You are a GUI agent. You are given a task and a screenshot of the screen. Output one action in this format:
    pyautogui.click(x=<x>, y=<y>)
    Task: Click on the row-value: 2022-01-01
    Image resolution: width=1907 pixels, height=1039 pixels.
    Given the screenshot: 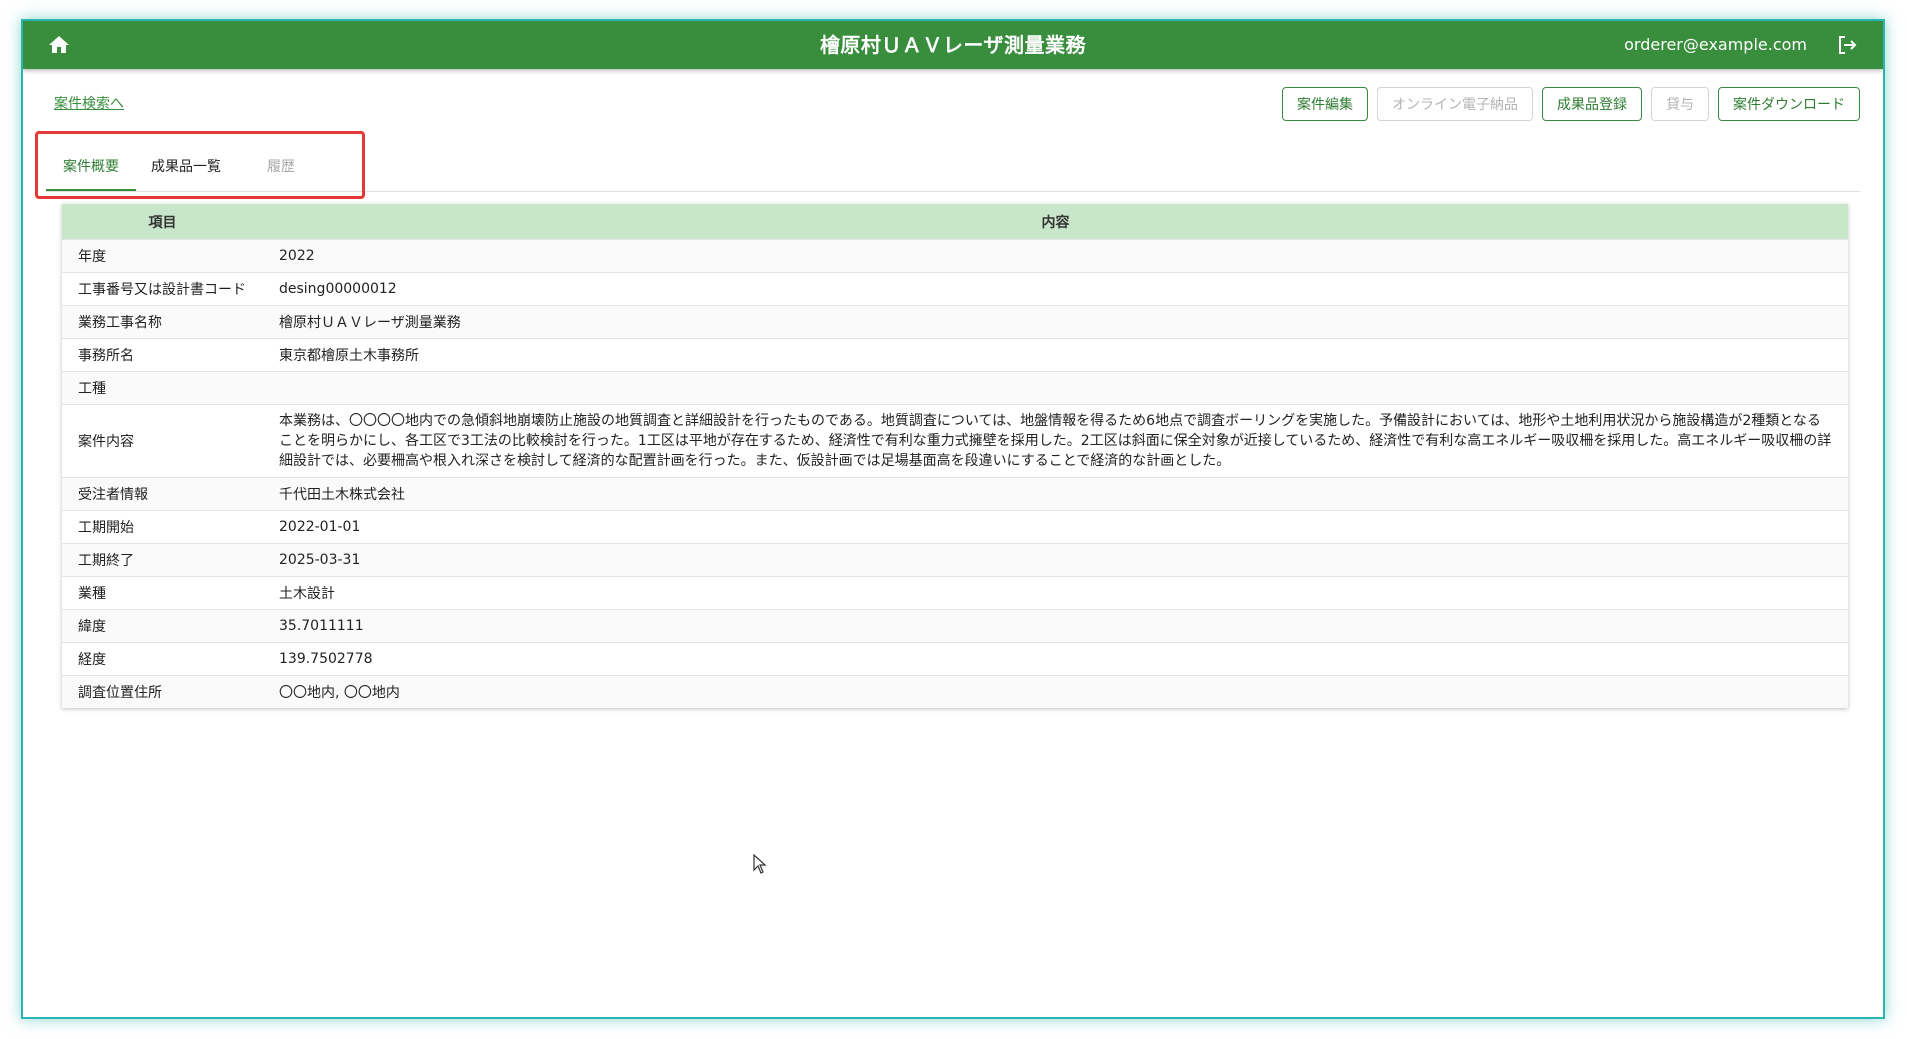 What is the action you would take?
    pyautogui.click(x=1055, y=527)
    